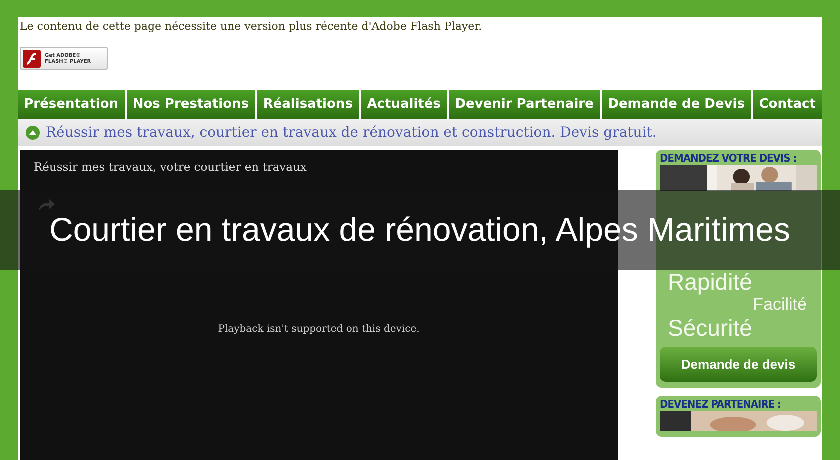 The width and height of the screenshot is (840, 460). Describe the element at coordinates (710, 328) in the screenshot. I see `slogan-word: Sécurité` at that location.